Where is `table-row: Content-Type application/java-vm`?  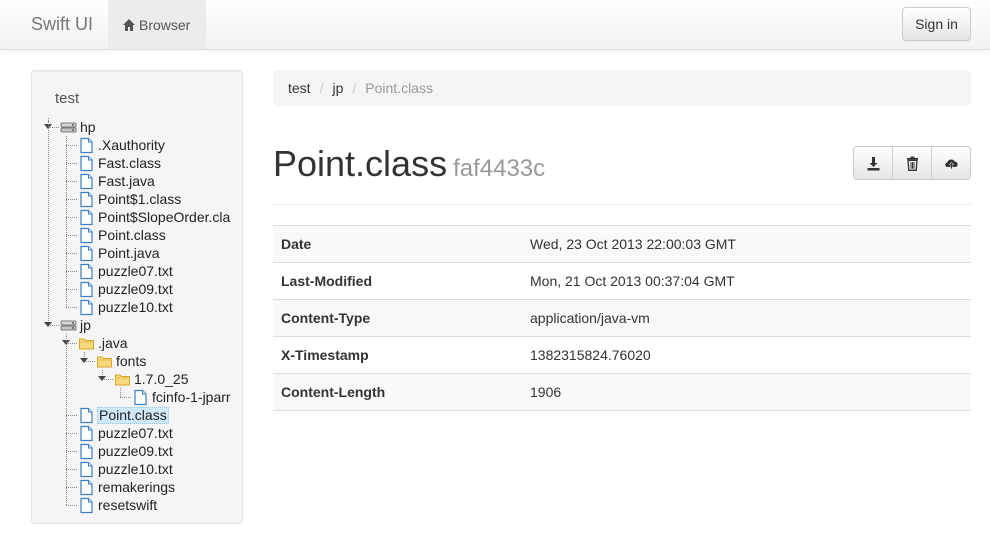 table-row: Content-Type application/java-vm is located at coordinates (622, 318).